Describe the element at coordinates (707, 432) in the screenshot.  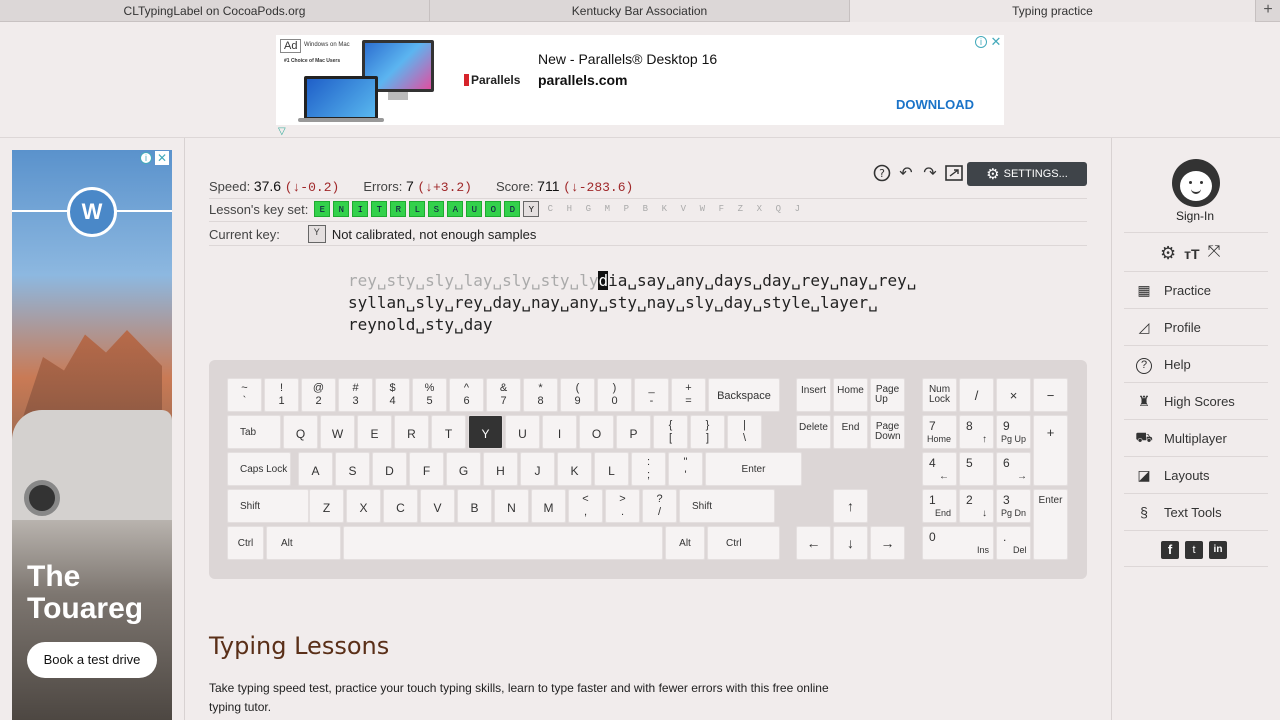
I see `key-bracket: }]` at that location.